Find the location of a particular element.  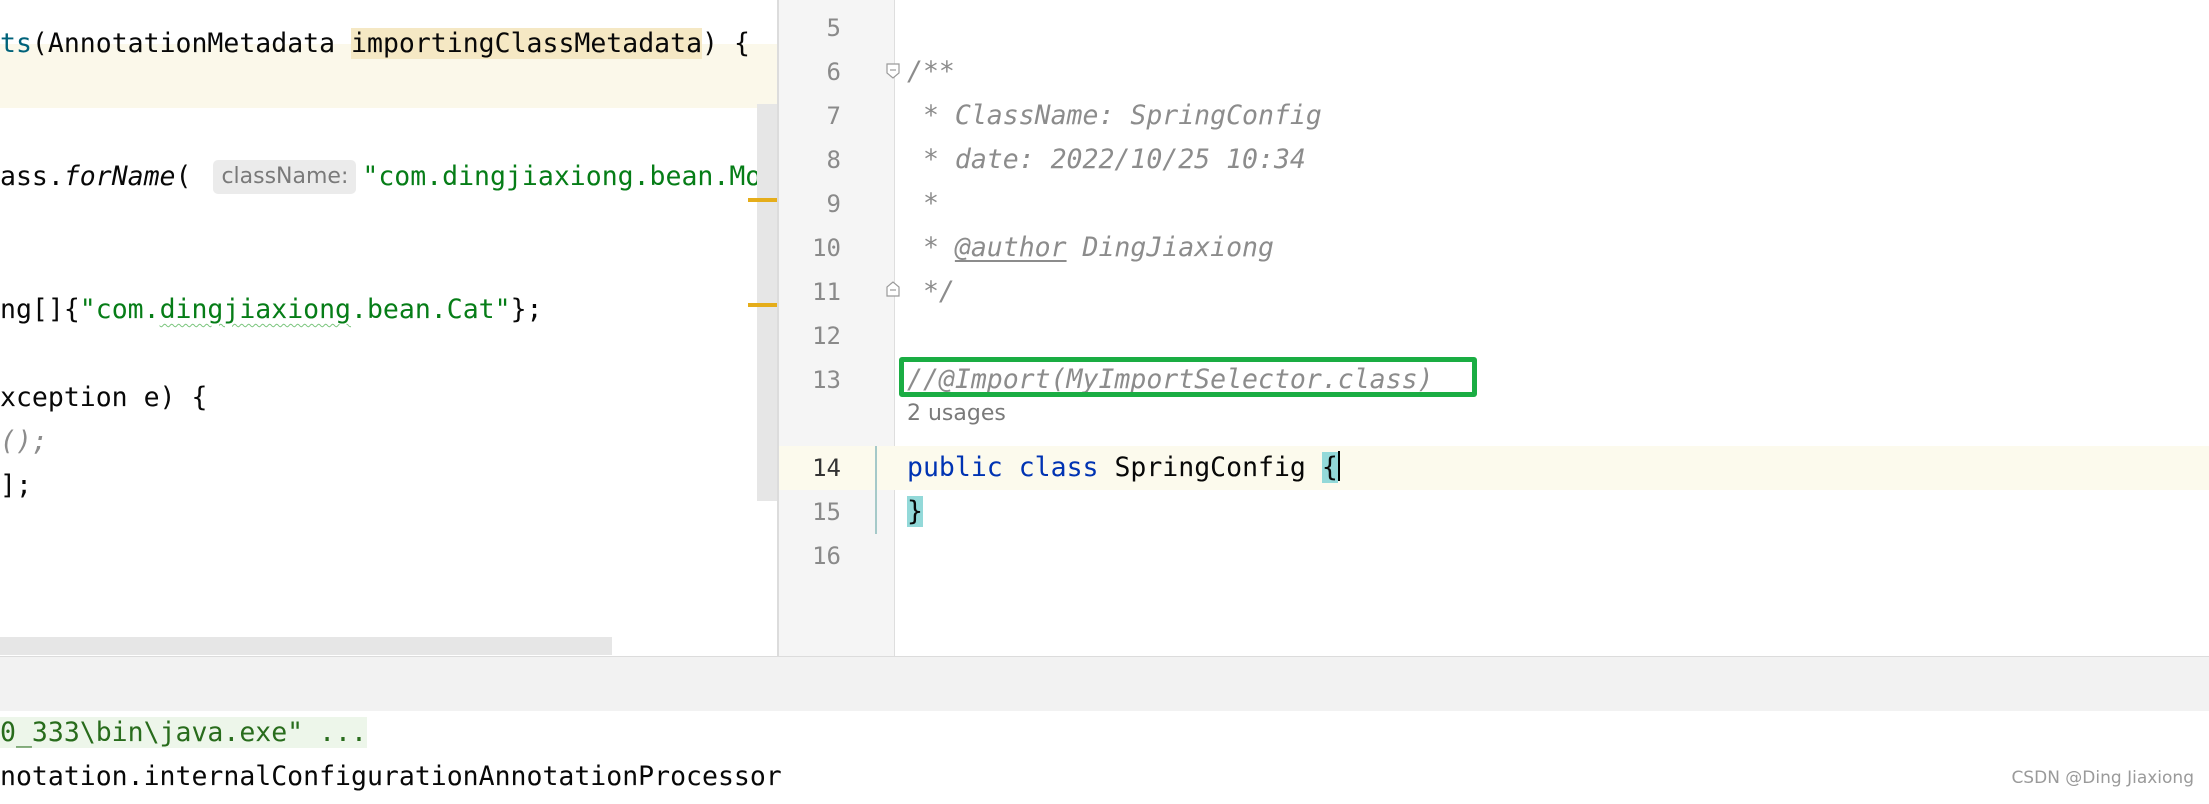

line-number: 5 is located at coordinates (833, 28).